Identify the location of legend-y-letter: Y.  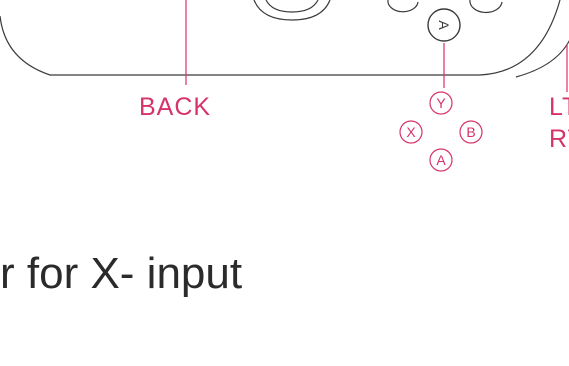
(441, 103).